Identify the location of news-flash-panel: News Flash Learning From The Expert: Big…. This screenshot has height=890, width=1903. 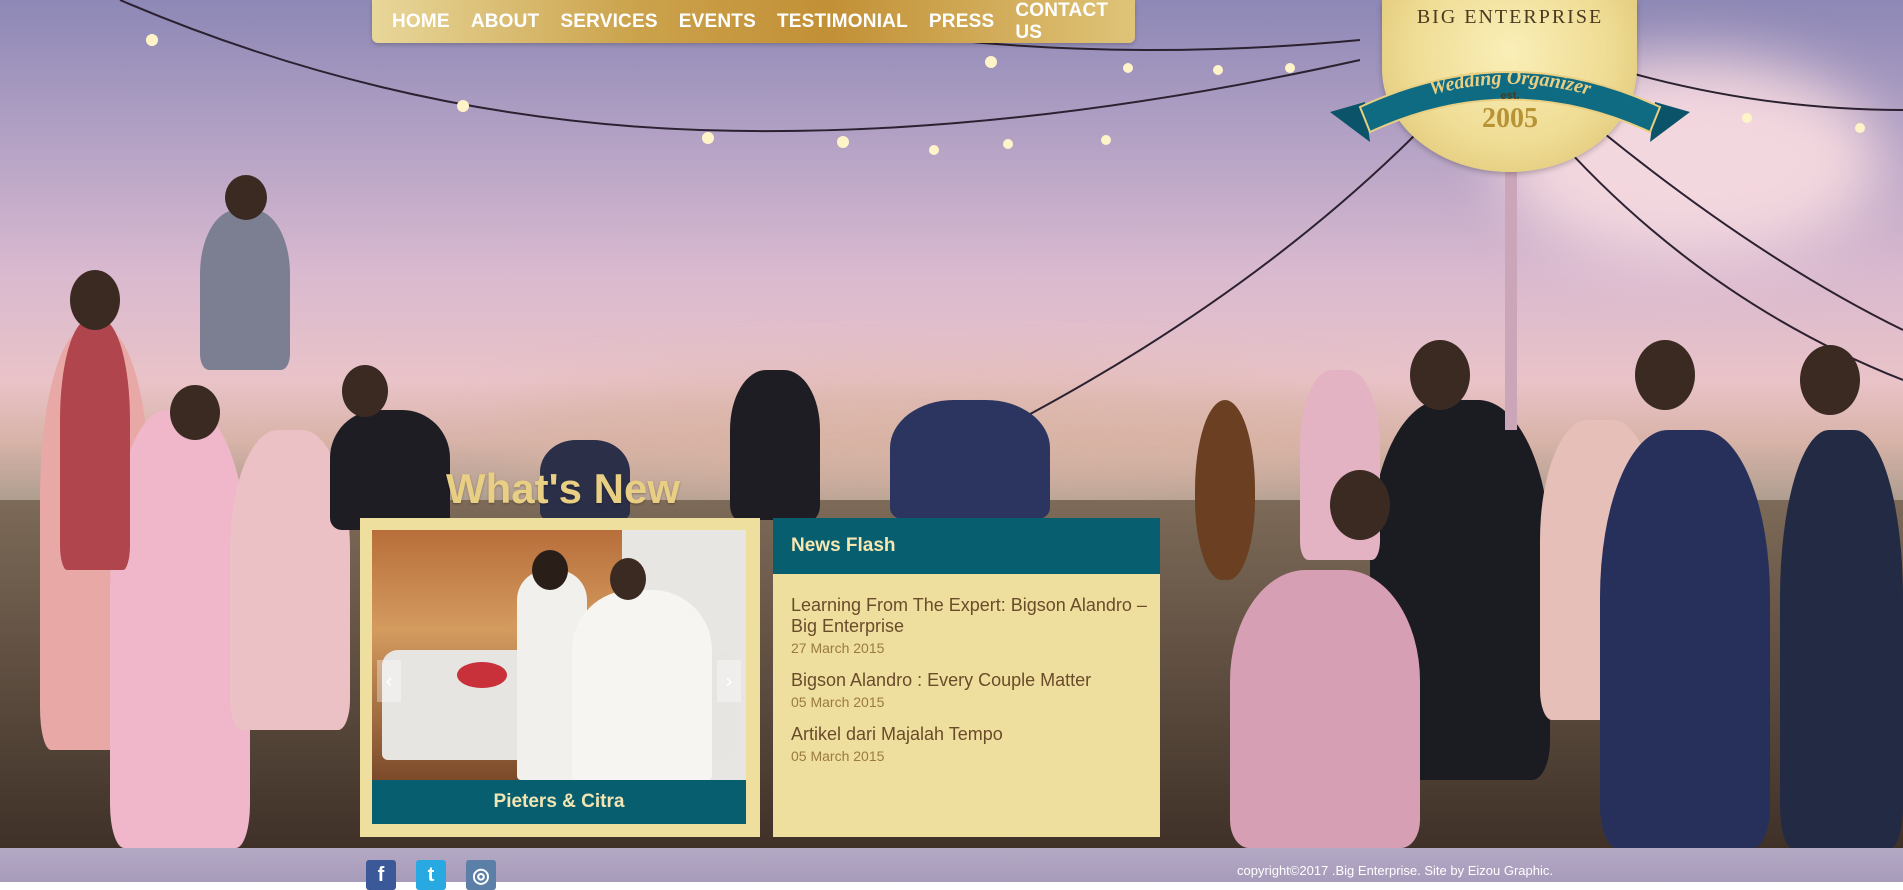
(966, 677).